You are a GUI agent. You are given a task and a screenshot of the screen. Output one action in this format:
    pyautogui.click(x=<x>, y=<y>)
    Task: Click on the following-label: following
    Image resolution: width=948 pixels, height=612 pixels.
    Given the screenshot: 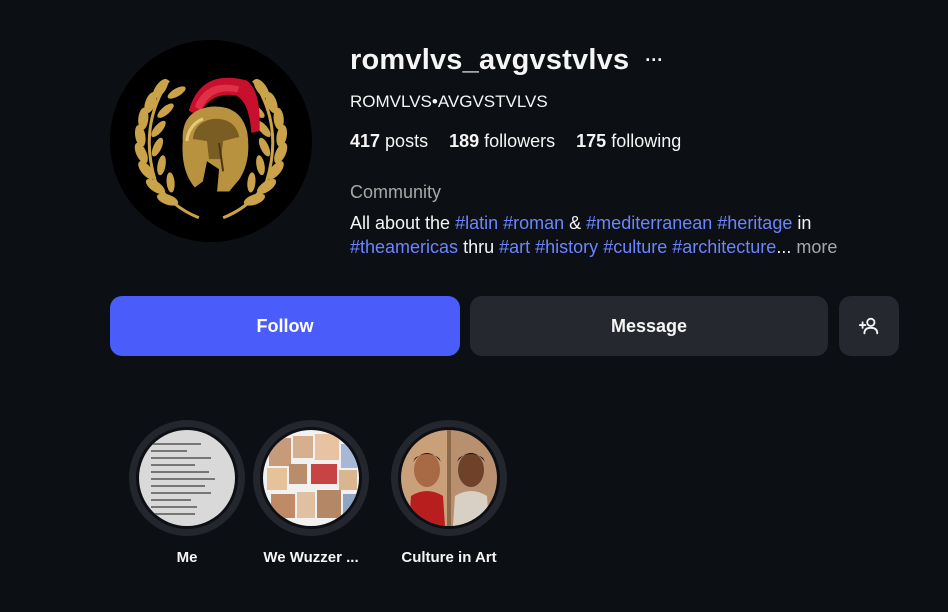 What is the action you would take?
    pyautogui.click(x=646, y=141)
    